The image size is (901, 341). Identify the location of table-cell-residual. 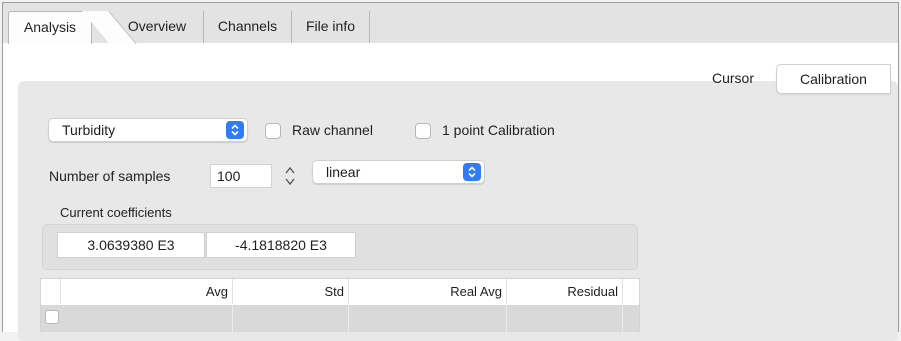
(565, 318).